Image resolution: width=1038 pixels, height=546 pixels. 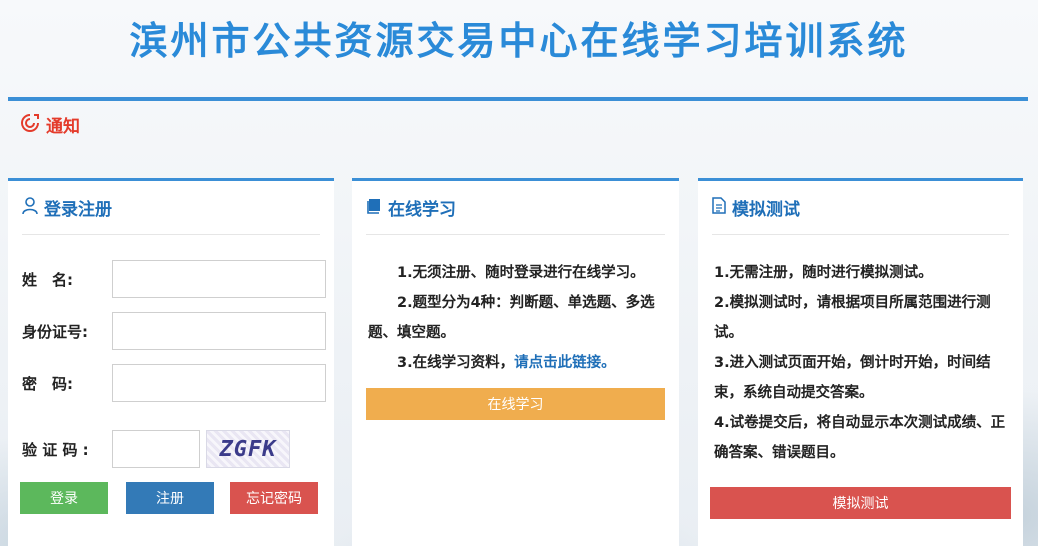 I want to click on notice-link: 通知, so click(x=50, y=124).